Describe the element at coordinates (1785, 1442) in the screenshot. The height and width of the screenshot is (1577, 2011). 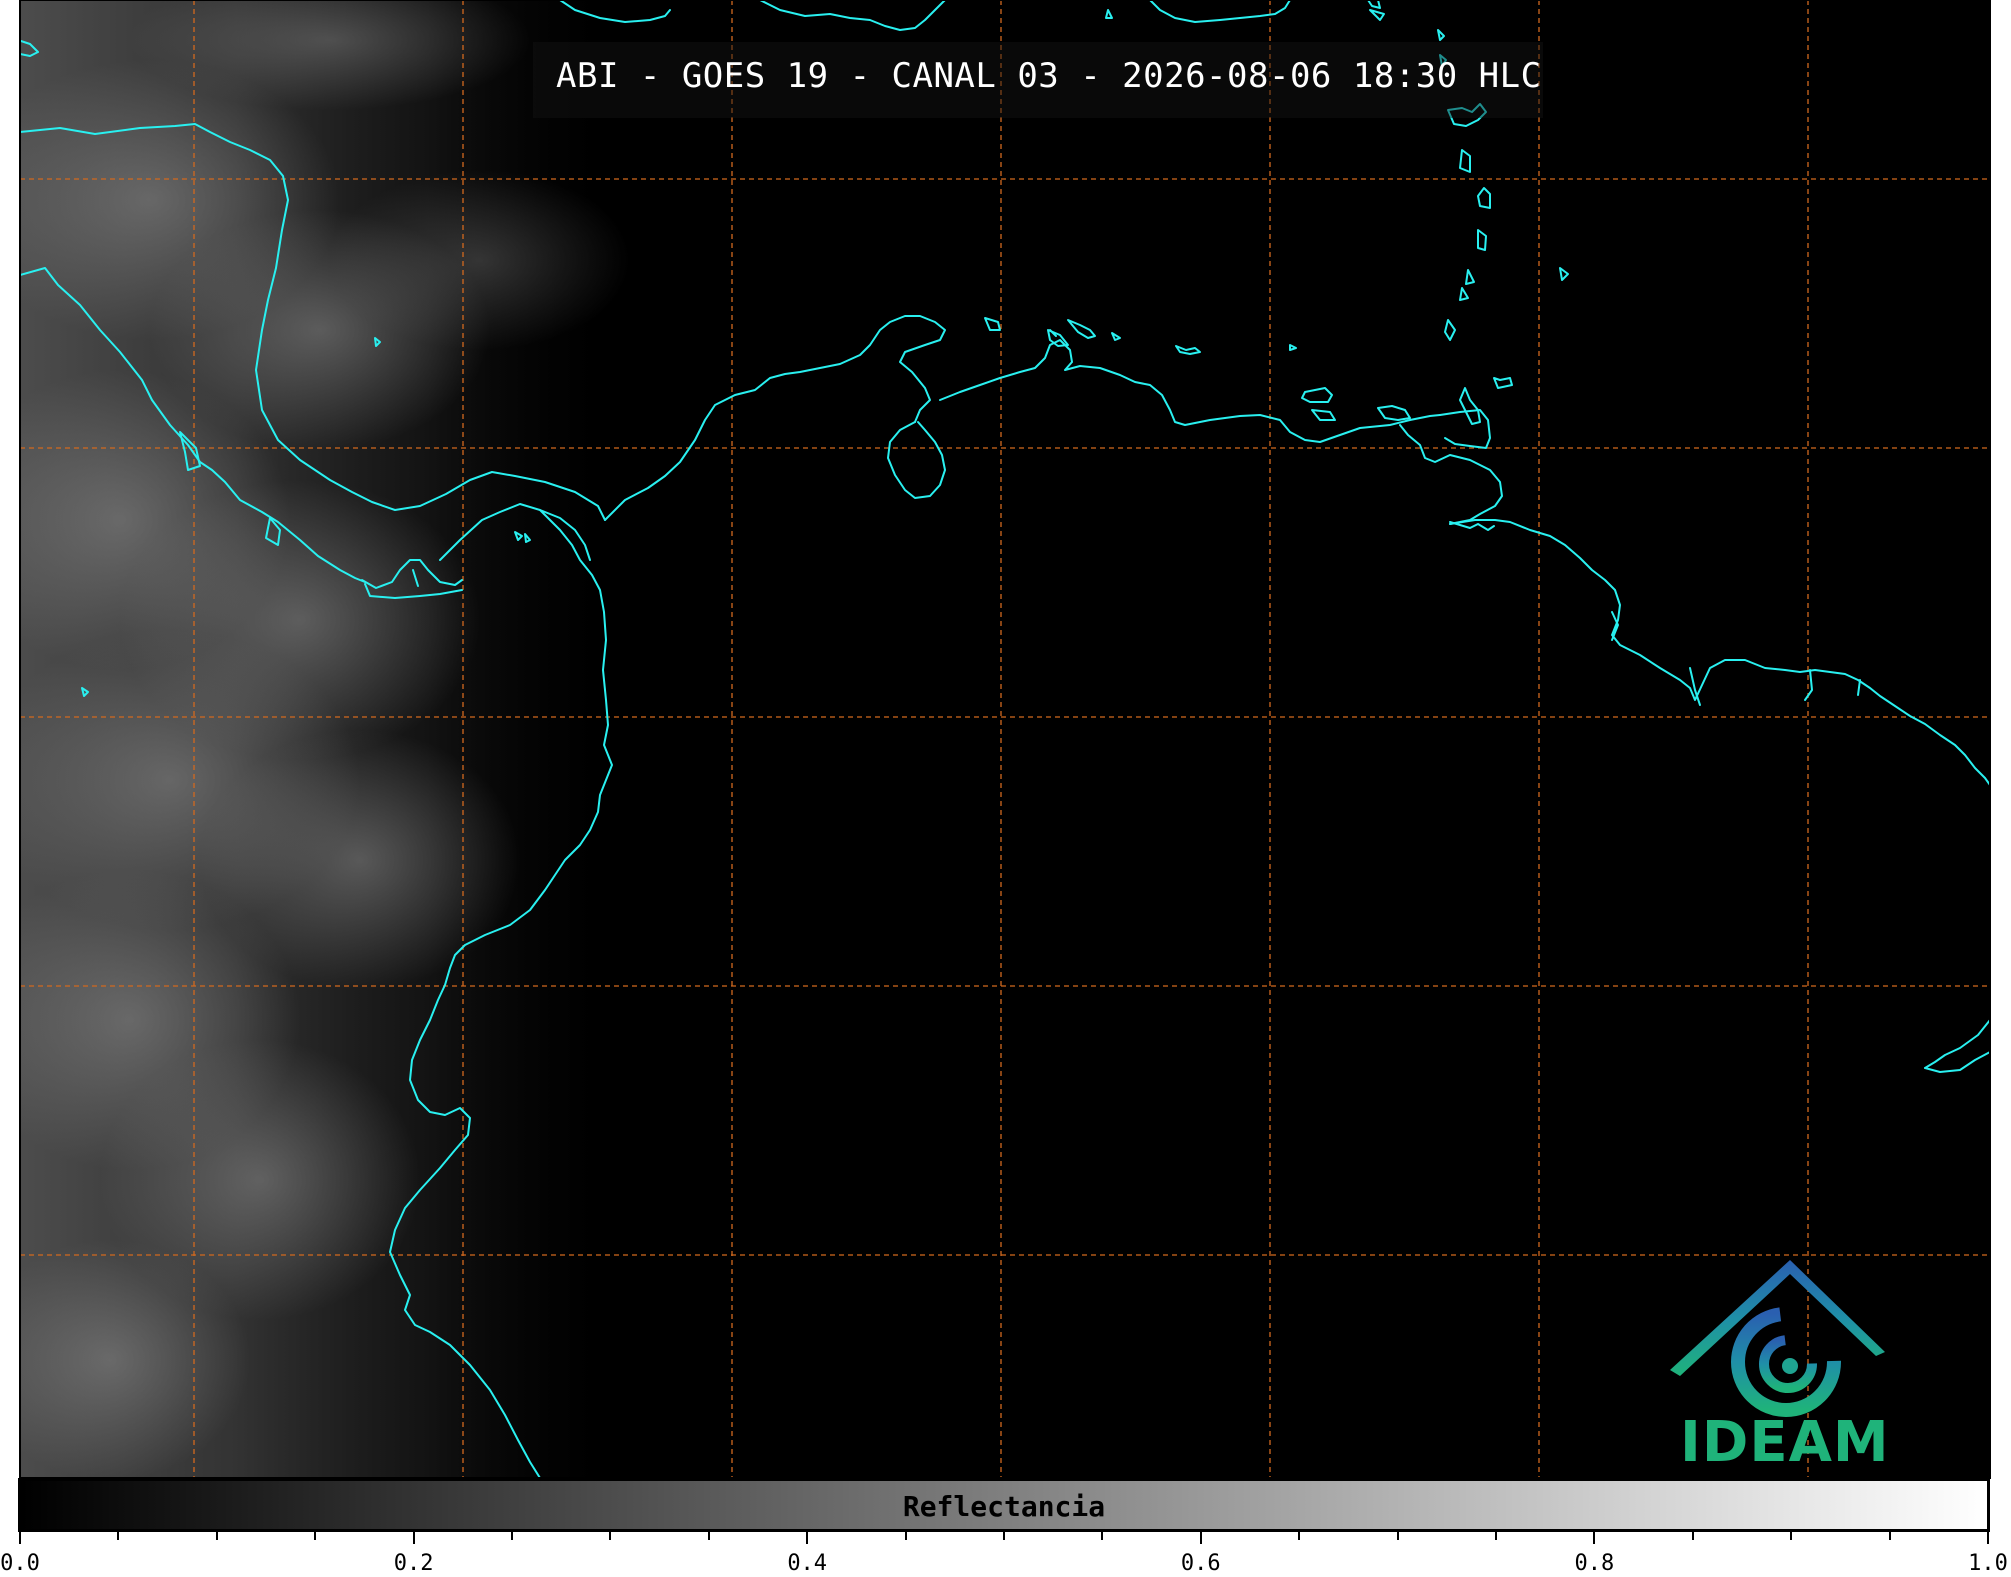
I see `ideam-logo-text: IDEAM` at that location.